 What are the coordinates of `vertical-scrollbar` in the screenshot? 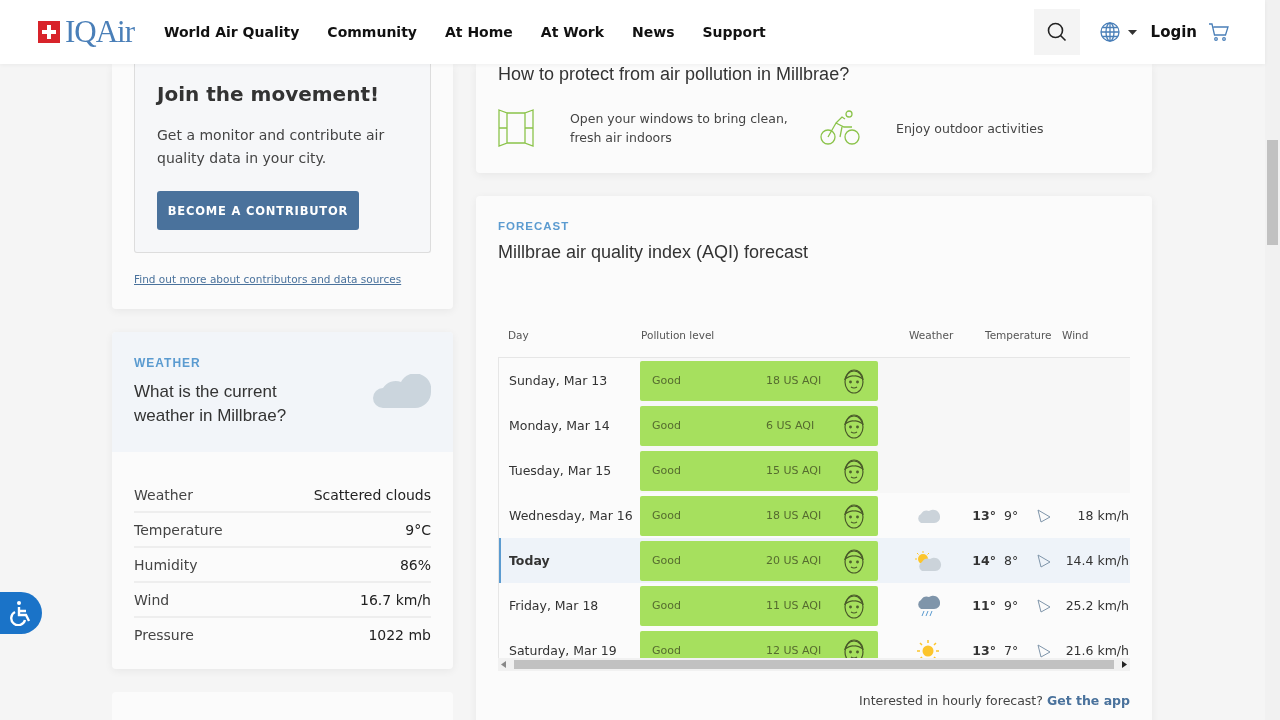 It's located at (1272, 360).